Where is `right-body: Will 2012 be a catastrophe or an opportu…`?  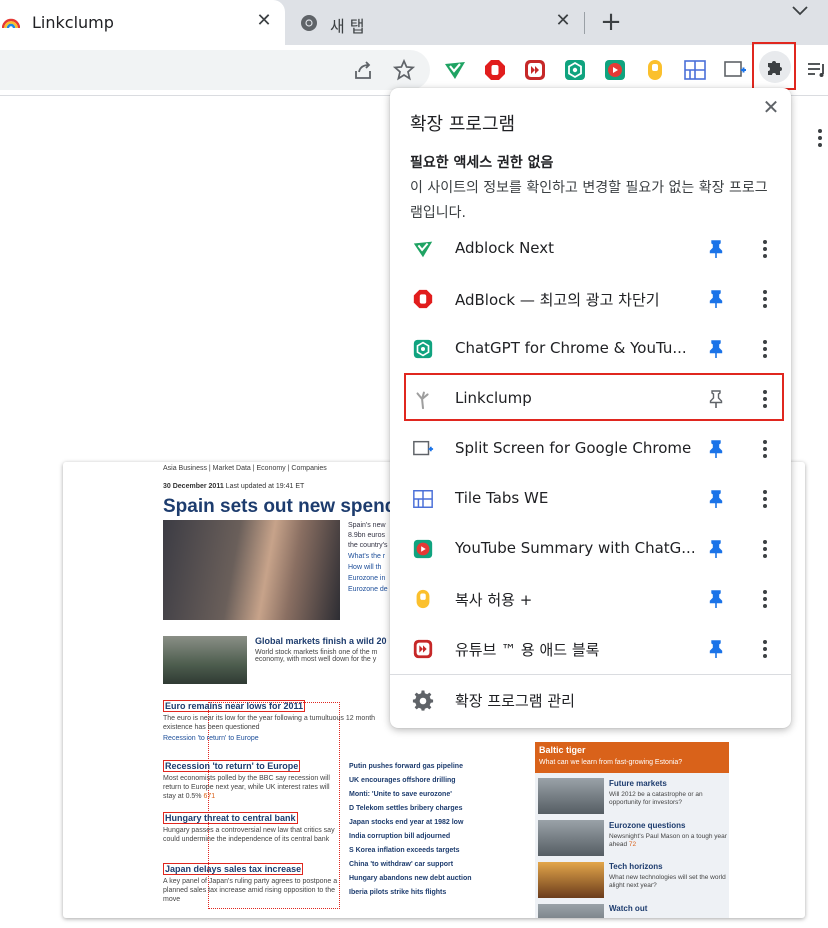 right-body: Will 2012 be a catastrophe or an opportu… is located at coordinates (656, 798).